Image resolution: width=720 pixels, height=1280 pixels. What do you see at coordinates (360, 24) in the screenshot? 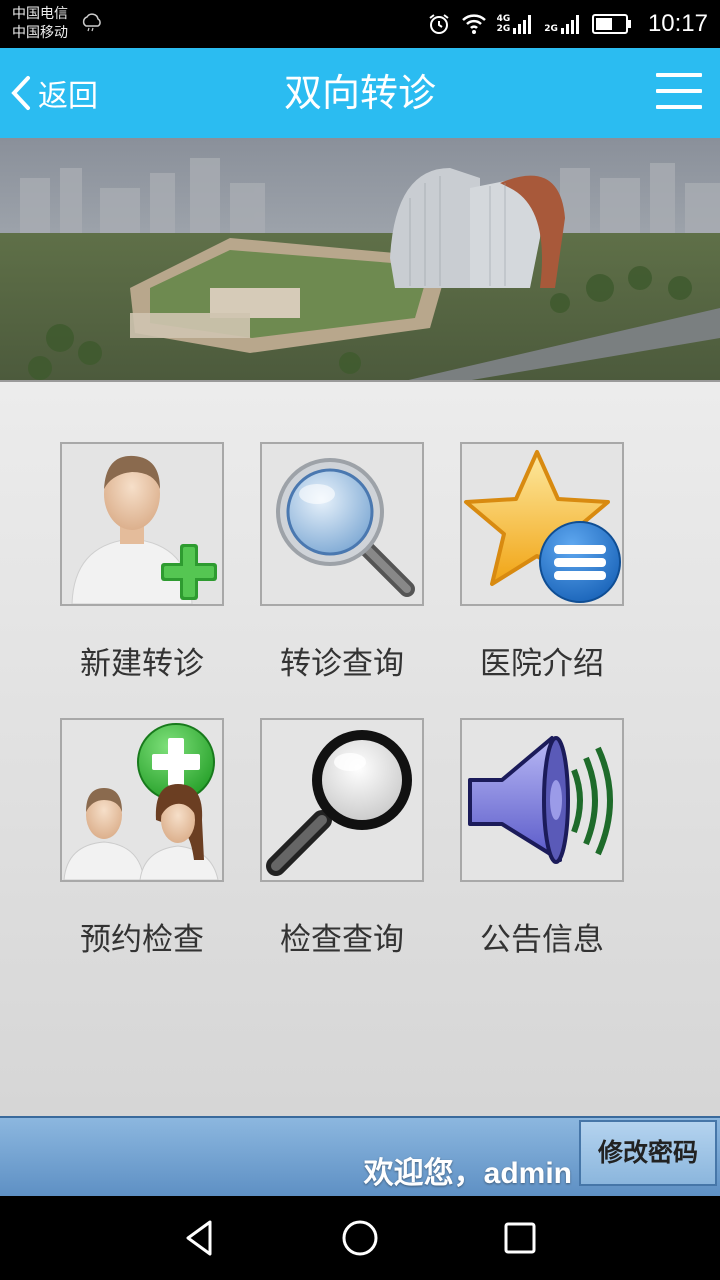
I see `status-bar: 中国电信 中国移动 4G 2G 2G 10:17` at bounding box center [360, 24].